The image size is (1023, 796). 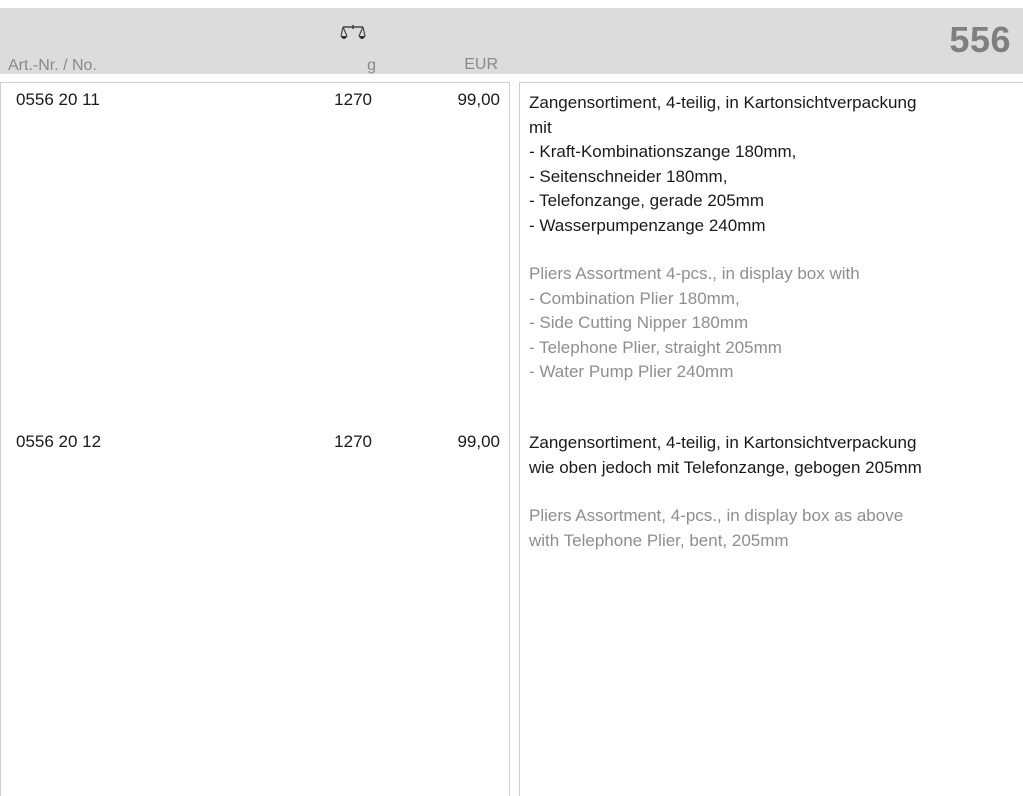 I want to click on header-bar, so click(x=511, y=41).